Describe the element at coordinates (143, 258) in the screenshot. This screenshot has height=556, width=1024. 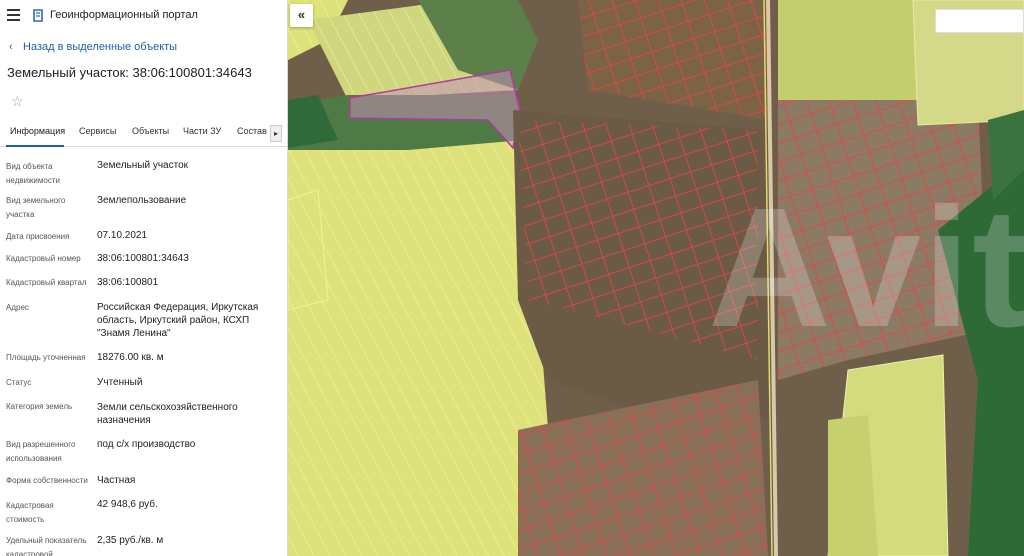
I see `field-value: 38:06:100801:34643` at that location.